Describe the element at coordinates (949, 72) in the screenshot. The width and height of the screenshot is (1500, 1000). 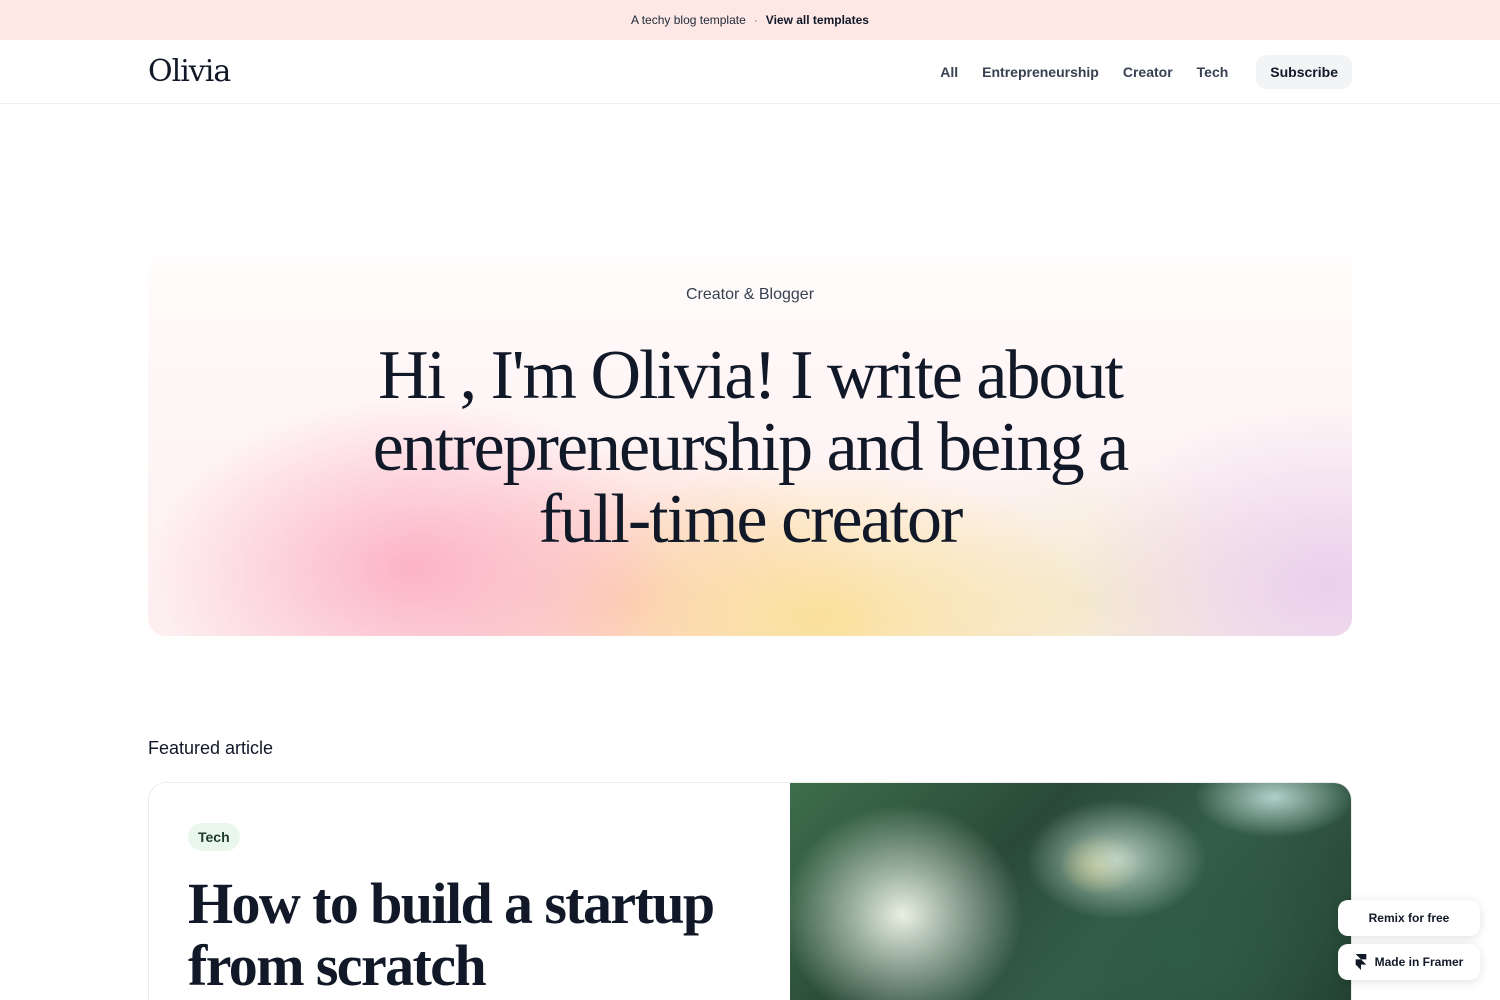
I see `nav-item-all: All` at that location.